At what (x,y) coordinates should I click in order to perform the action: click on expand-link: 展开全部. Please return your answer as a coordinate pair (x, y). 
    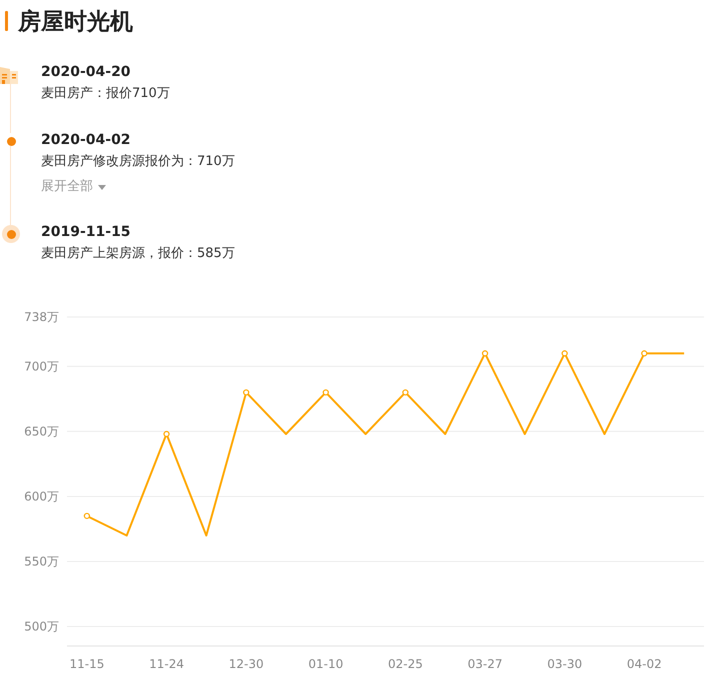
    Looking at the image, I should click on (73, 187).